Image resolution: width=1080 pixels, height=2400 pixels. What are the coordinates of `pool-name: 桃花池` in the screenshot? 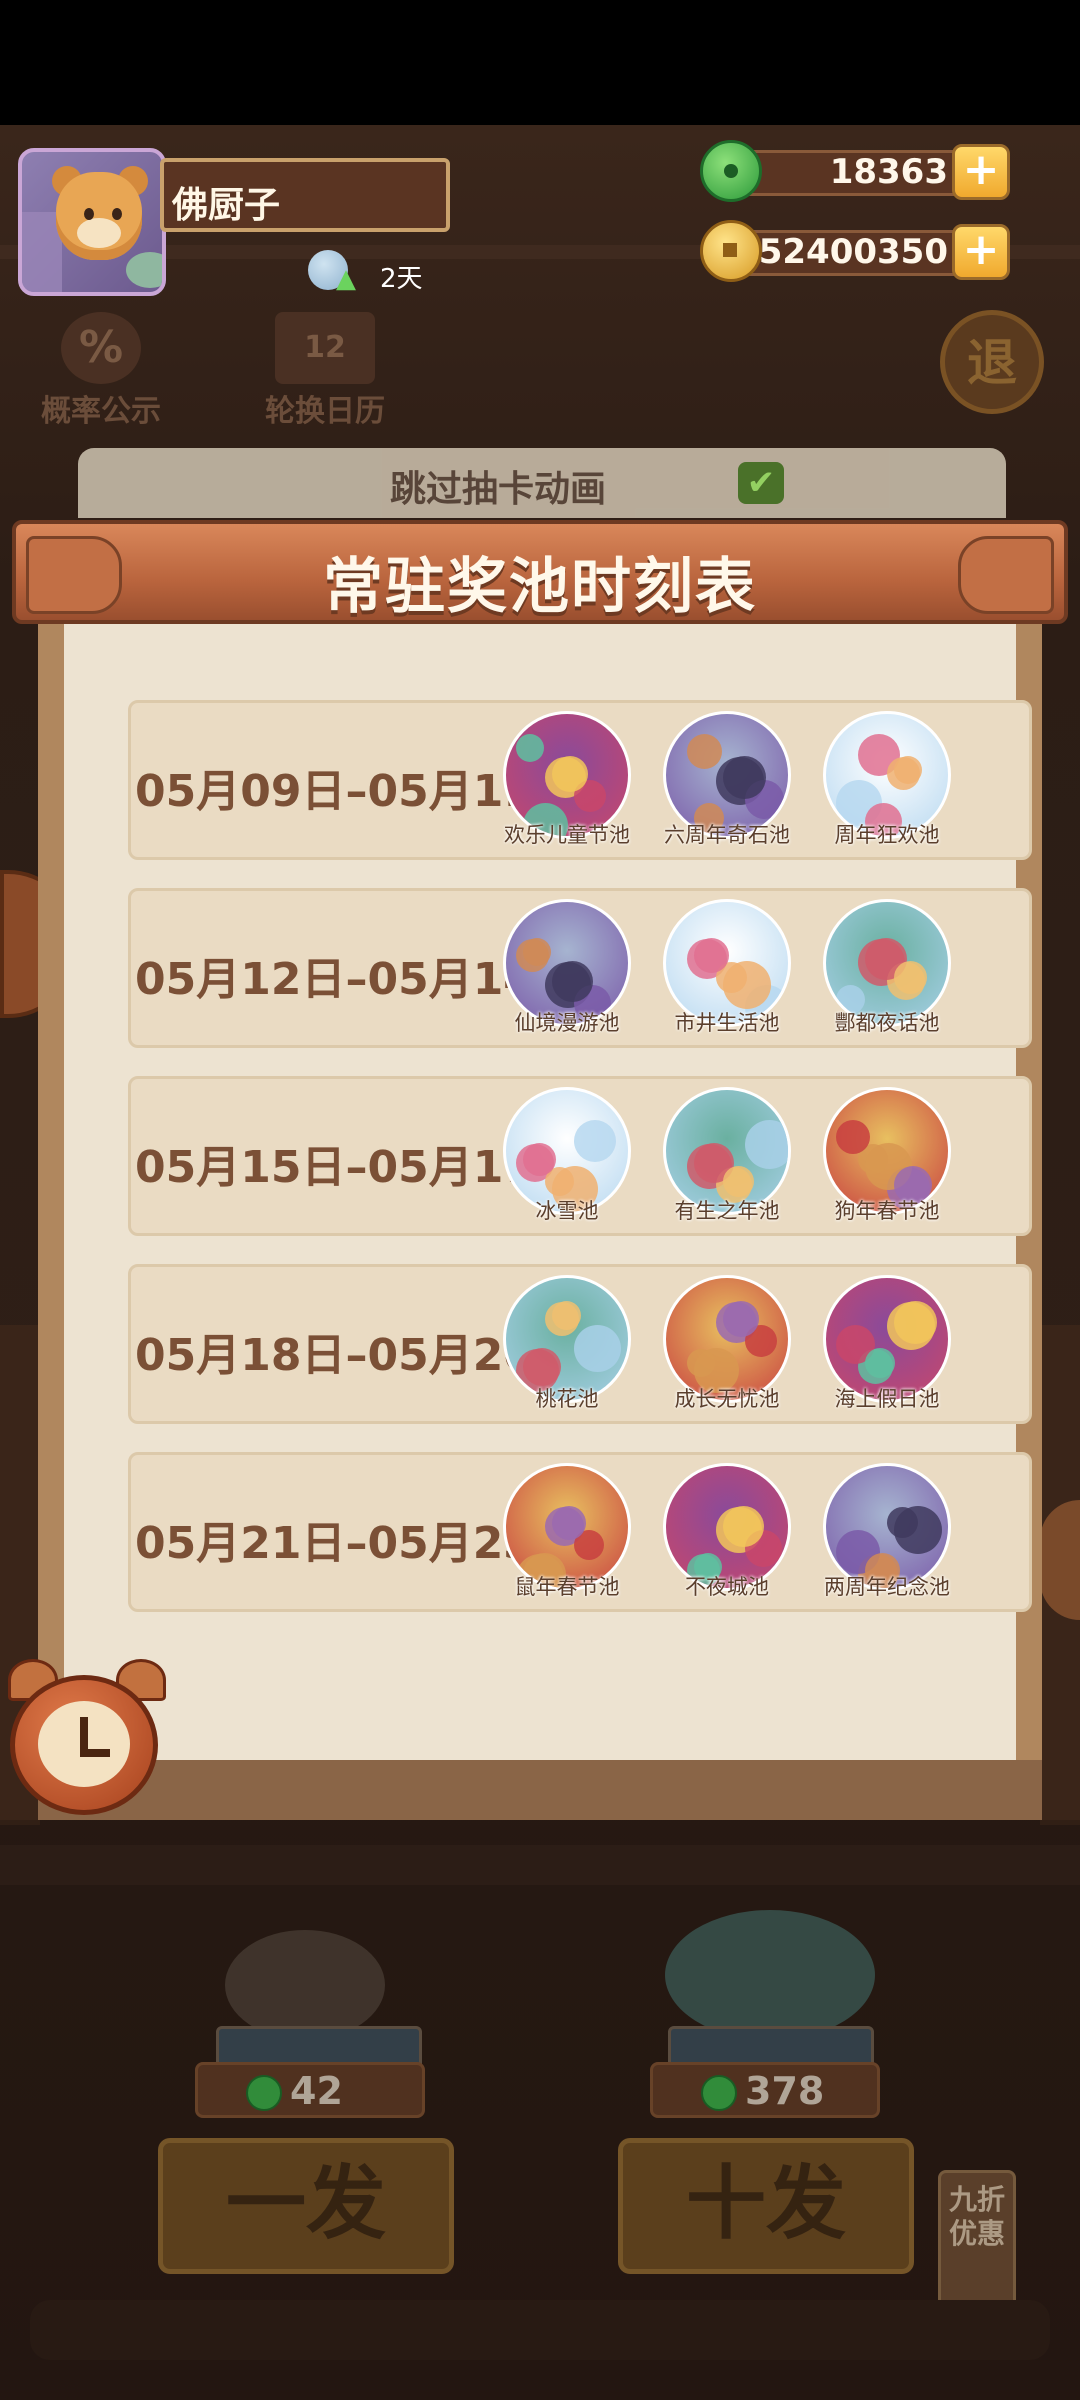 It's located at (567, 1399).